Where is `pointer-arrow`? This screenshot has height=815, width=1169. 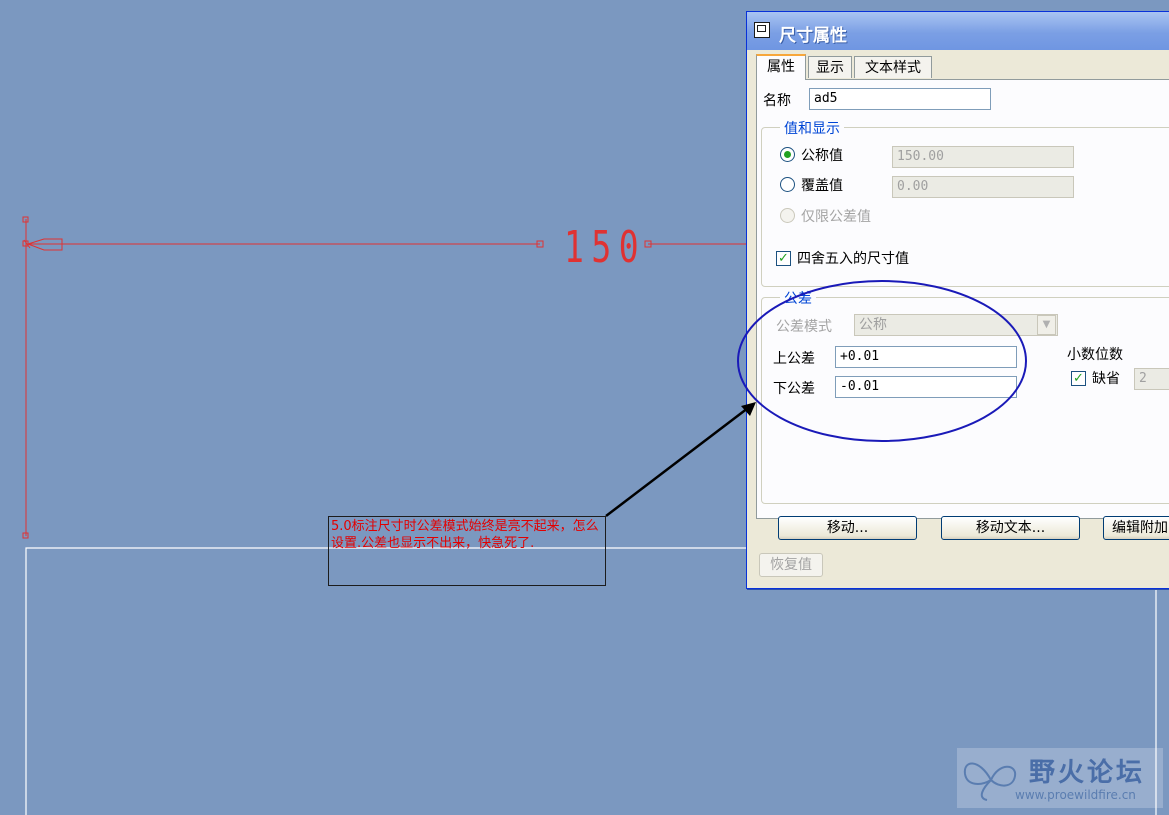 pointer-arrow is located at coordinates (677, 462).